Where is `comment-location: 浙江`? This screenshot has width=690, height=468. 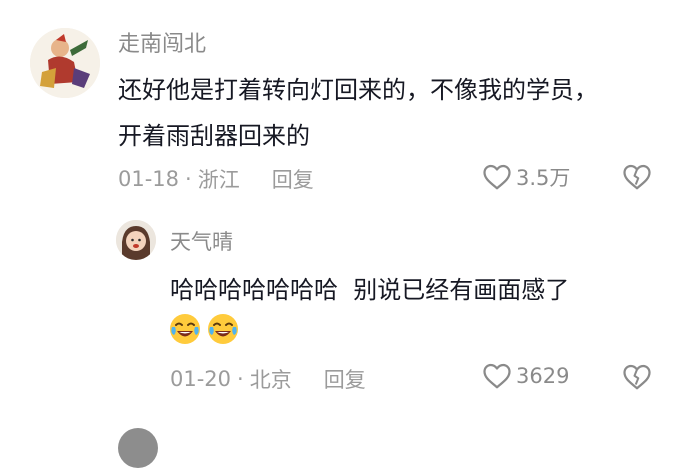 comment-location: 浙江 is located at coordinates (218, 180).